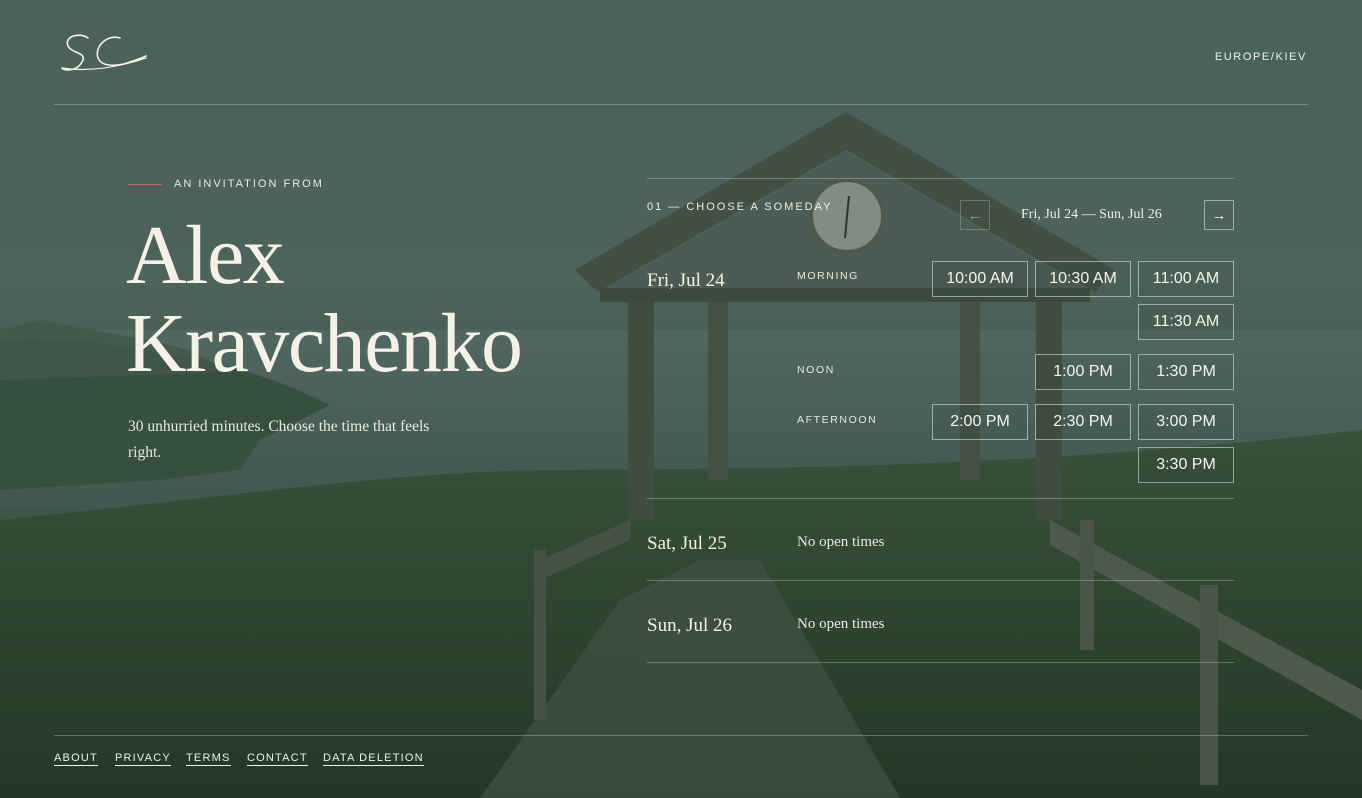 The width and height of the screenshot is (1362, 798). Describe the element at coordinates (1186, 279) in the screenshot. I see `time-slot: 11:00 AM` at that location.